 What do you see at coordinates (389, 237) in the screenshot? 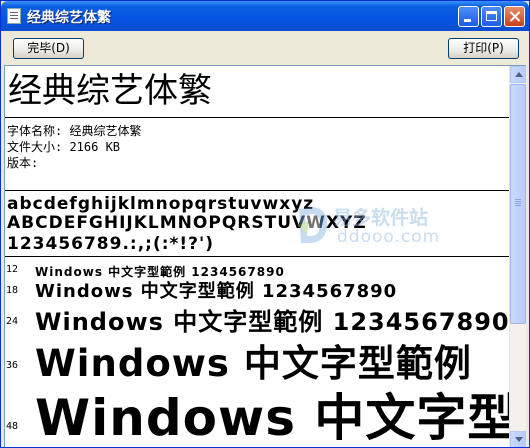
I see `watermark-url: ddooo.com` at bounding box center [389, 237].